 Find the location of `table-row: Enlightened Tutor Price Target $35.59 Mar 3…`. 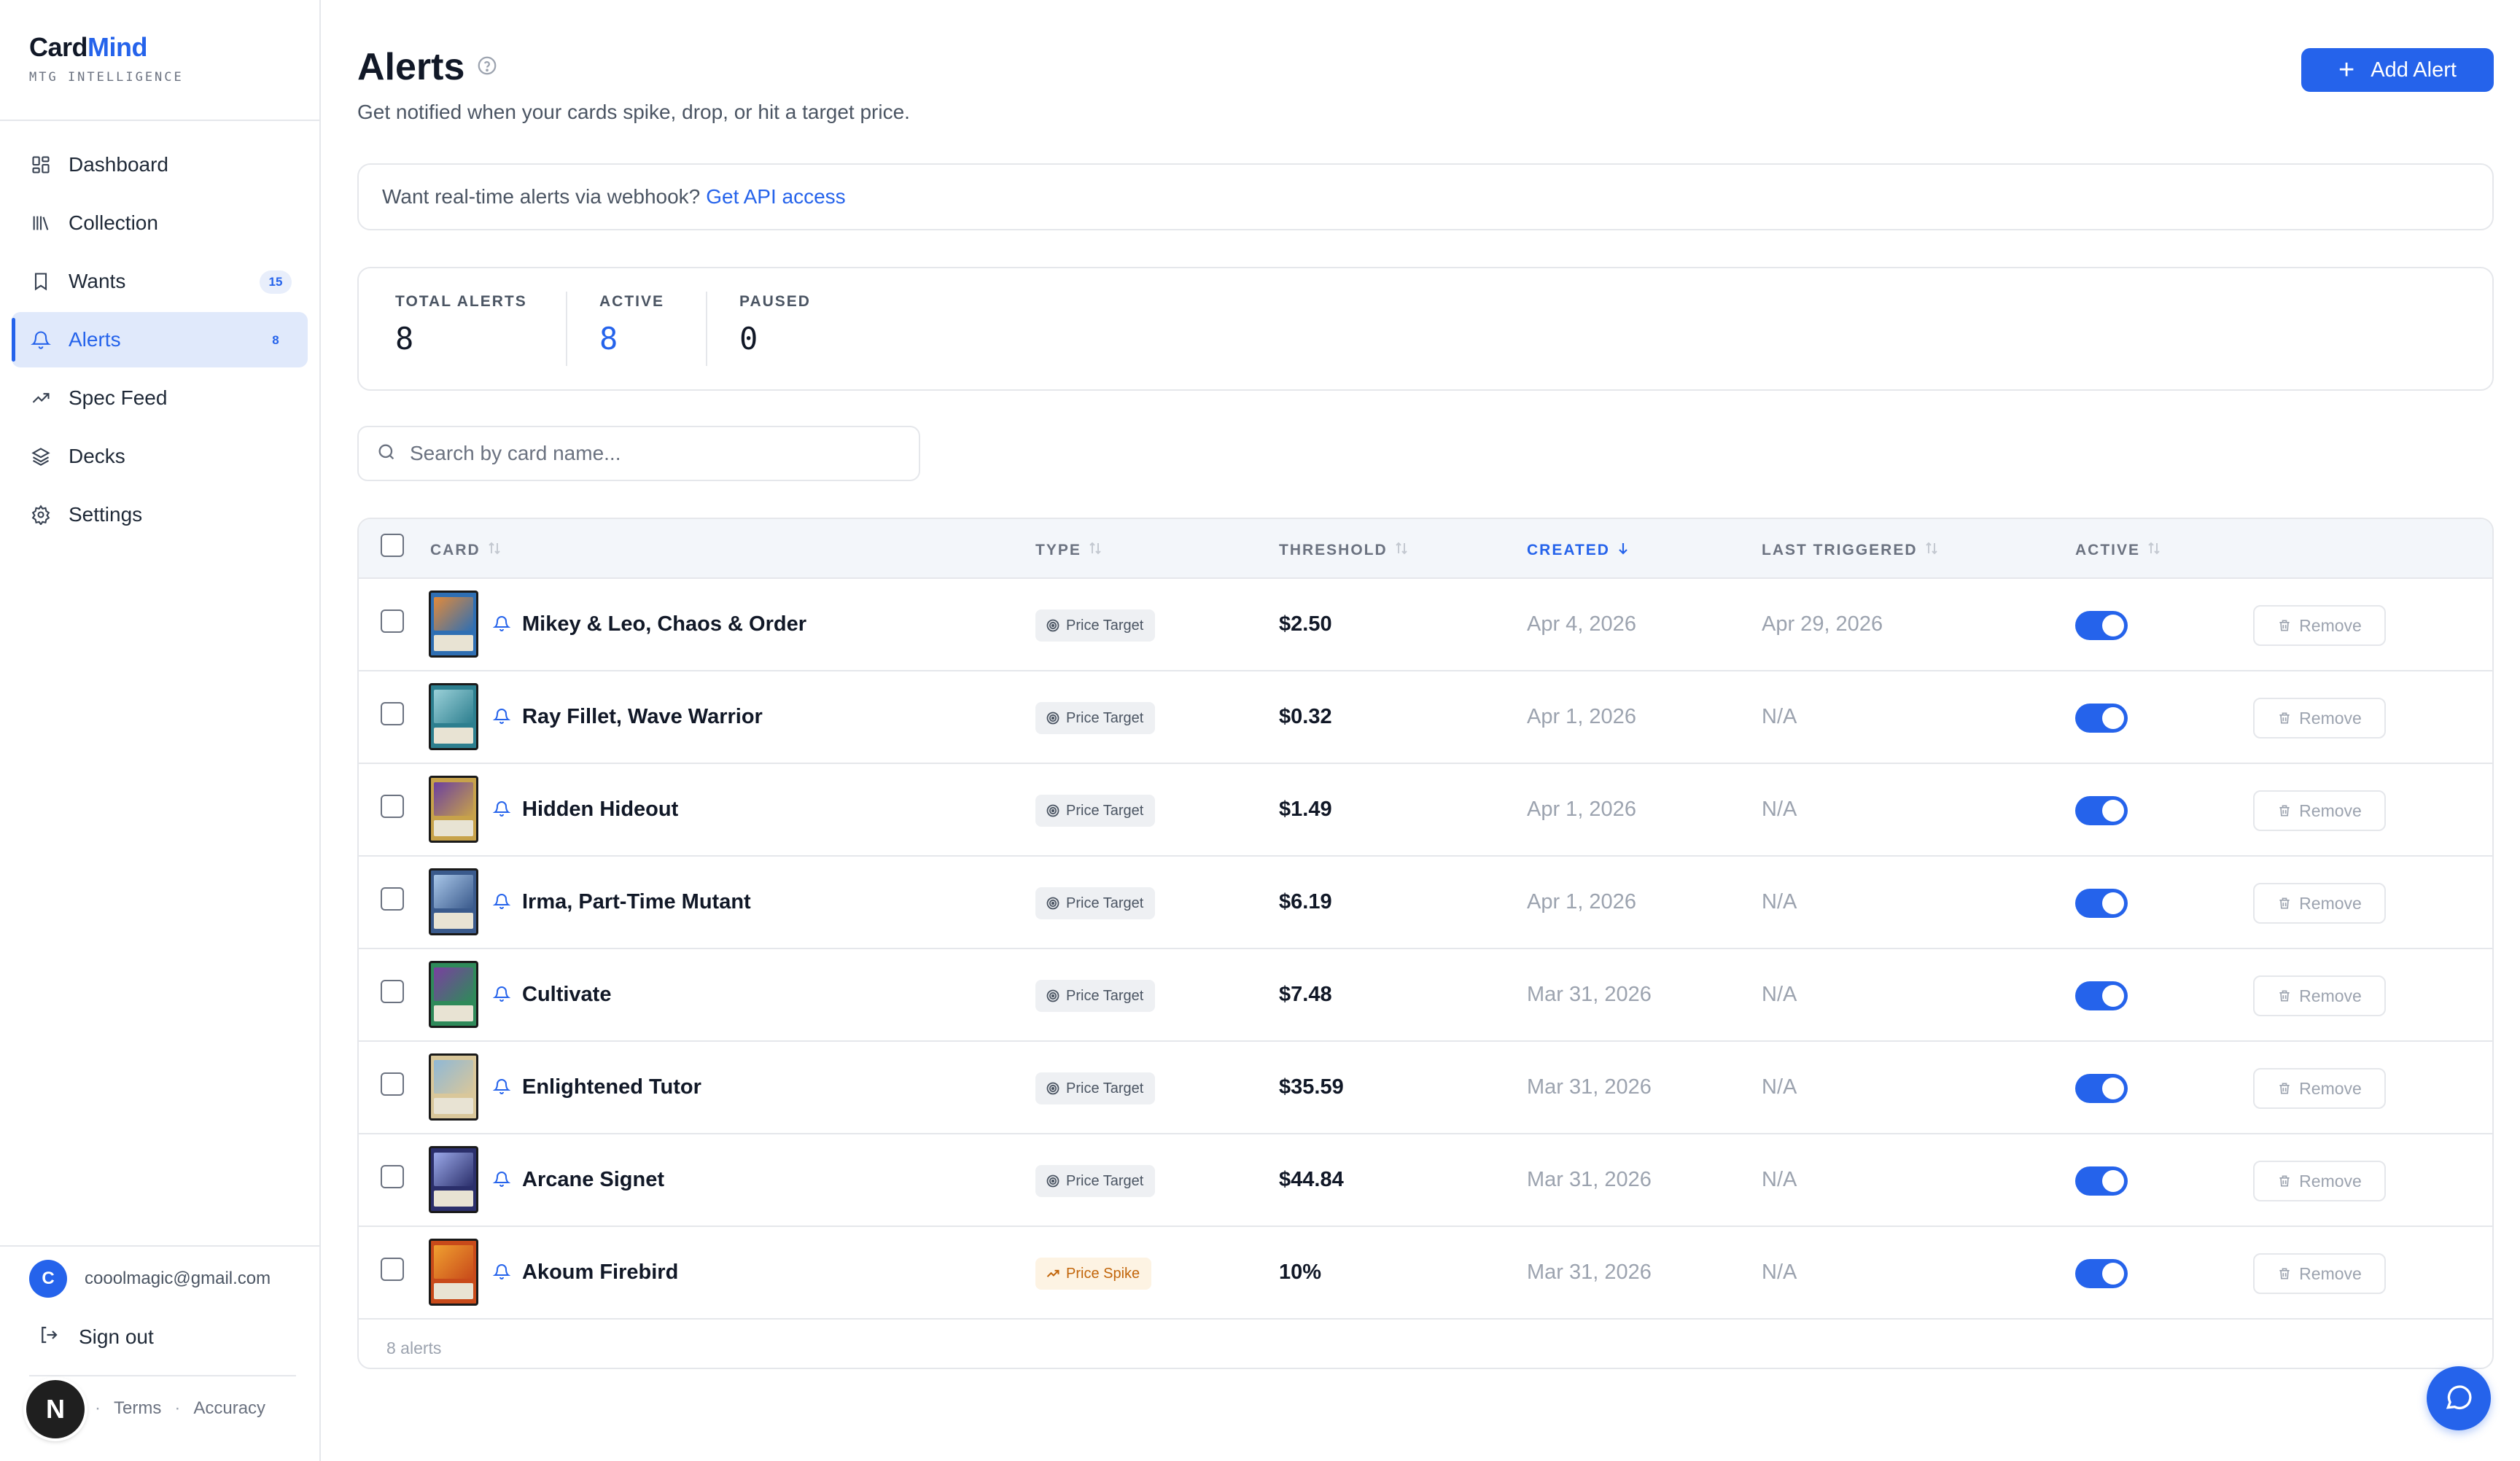

table-row: Enlightened Tutor Price Target $35.59 Mar 3… is located at coordinates (1425, 1088).